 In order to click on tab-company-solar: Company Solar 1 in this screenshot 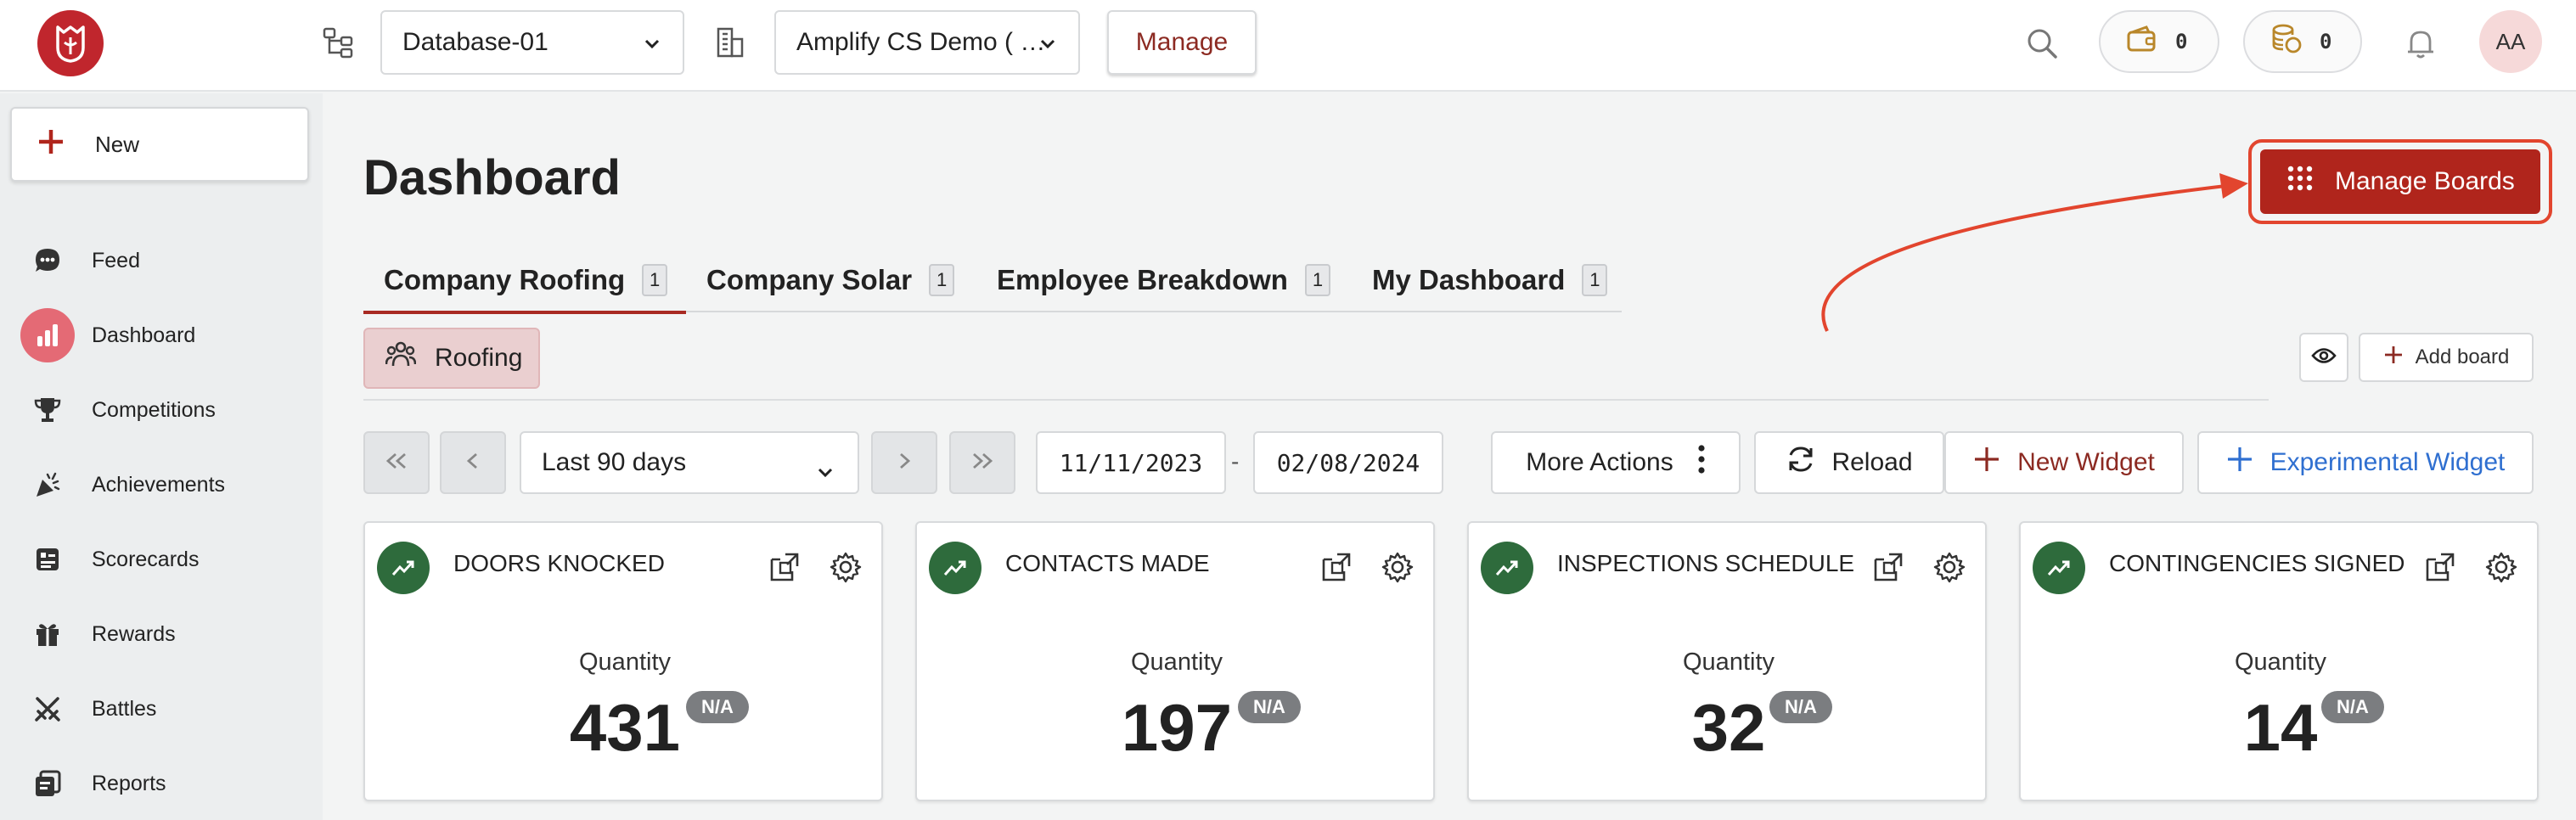, I will do `click(830, 280)`.